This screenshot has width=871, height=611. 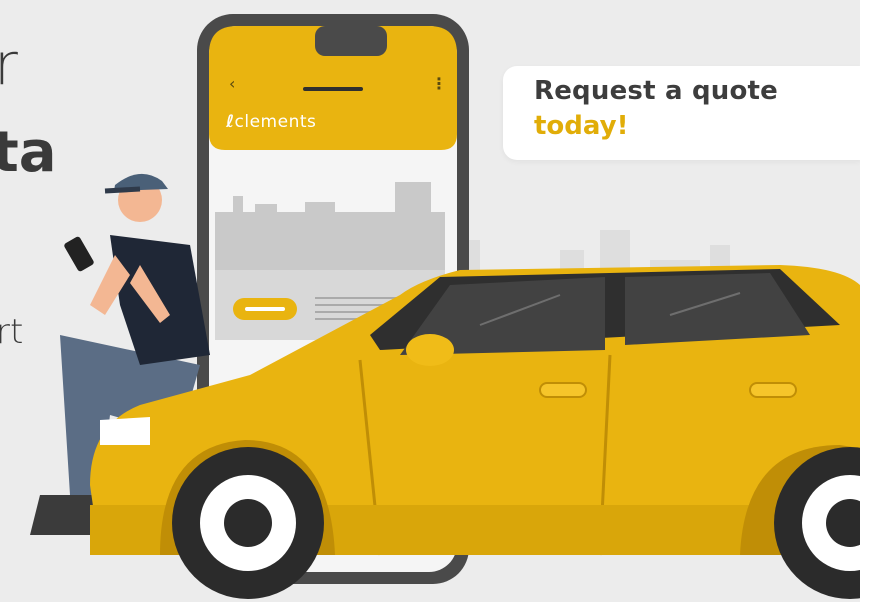 I want to click on quote-highlight: today!, so click(x=581, y=126).